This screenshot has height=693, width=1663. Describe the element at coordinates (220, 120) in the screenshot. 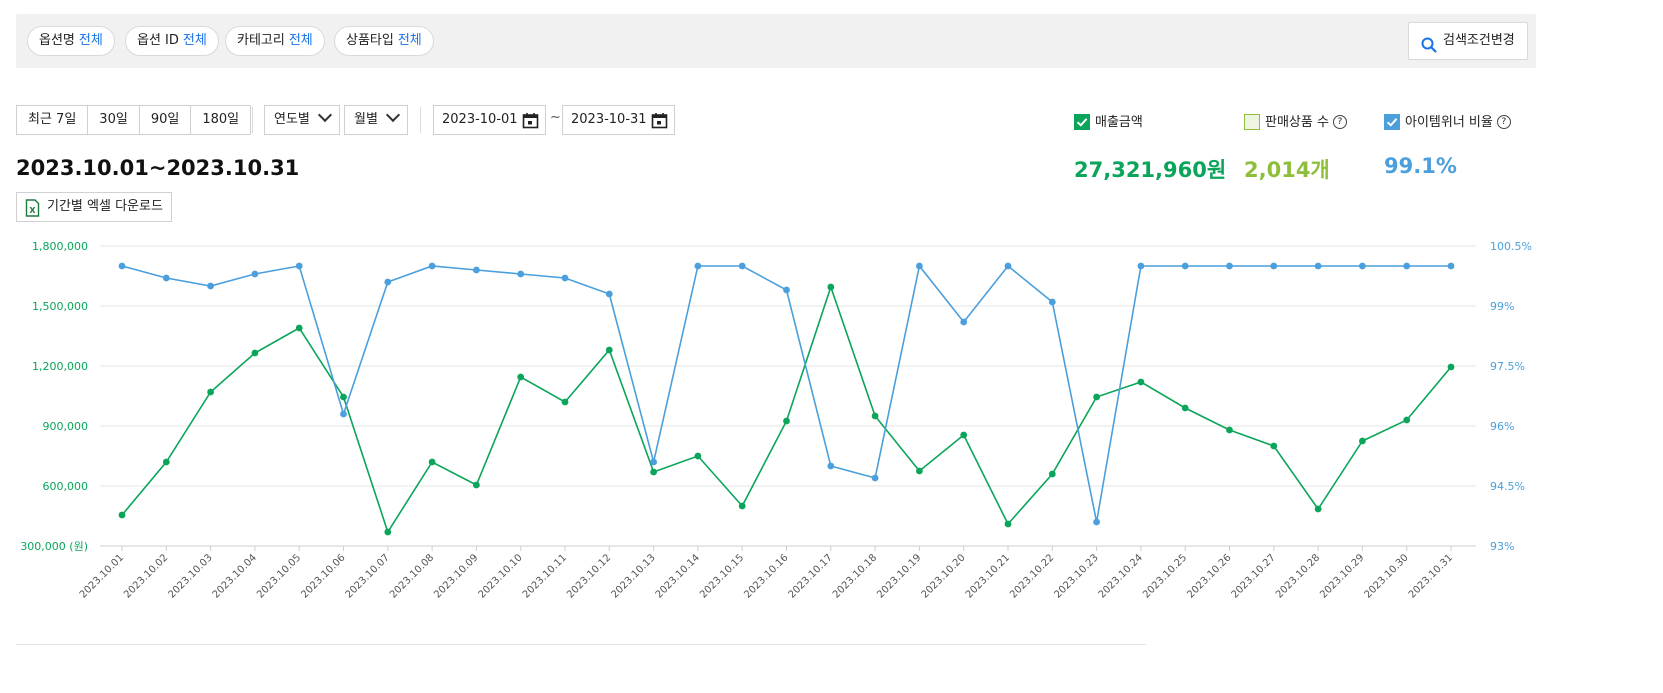

I see `period-180d-button: 180일` at that location.